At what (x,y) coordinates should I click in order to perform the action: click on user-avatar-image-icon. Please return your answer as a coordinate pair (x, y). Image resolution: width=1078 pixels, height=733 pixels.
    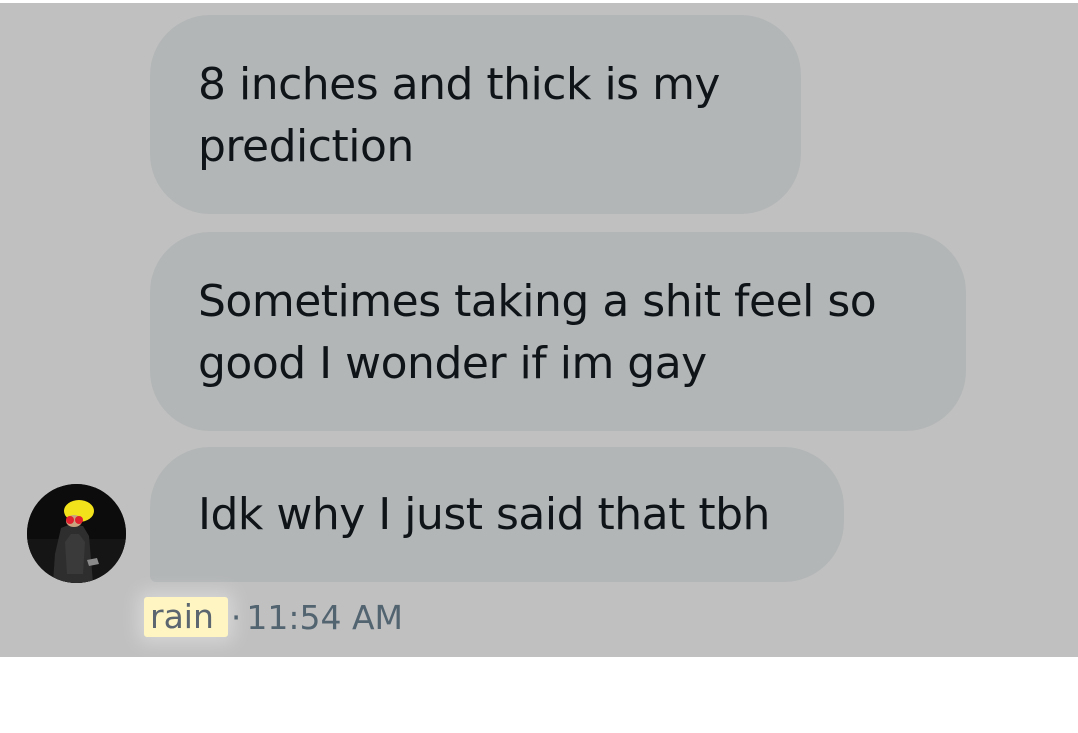
    Looking at the image, I should click on (76, 533).